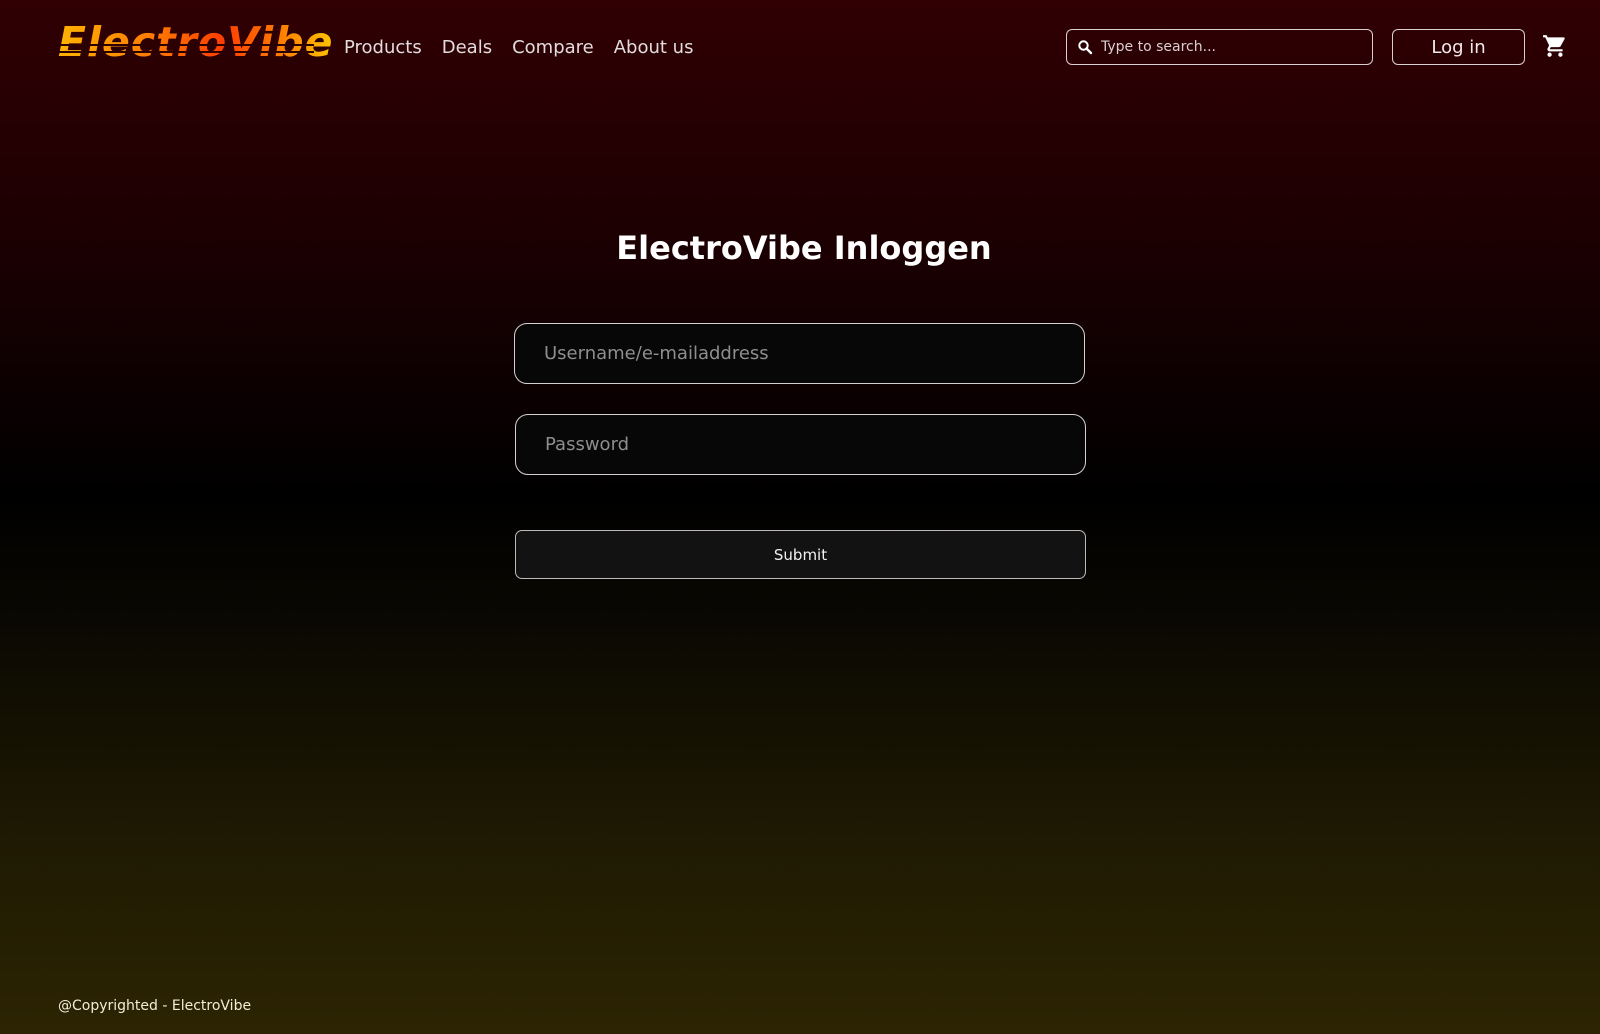  Describe the element at coordinates (155, 1006) in the screenshot. I see `footer-copyright: @Copyrighted - ElectroVibe` at that location.